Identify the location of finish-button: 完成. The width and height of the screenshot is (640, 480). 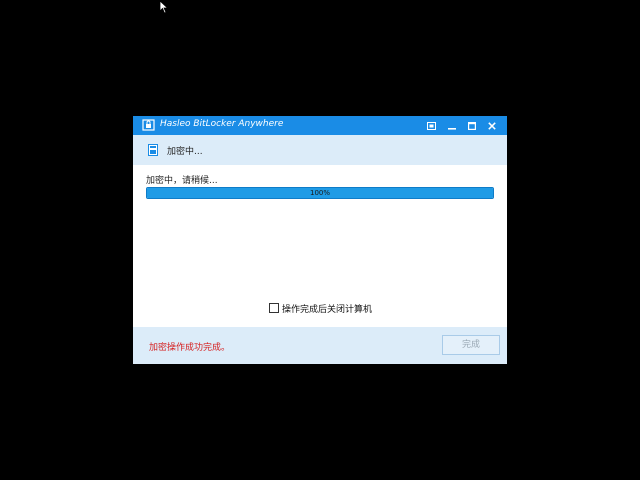
(471, 345).